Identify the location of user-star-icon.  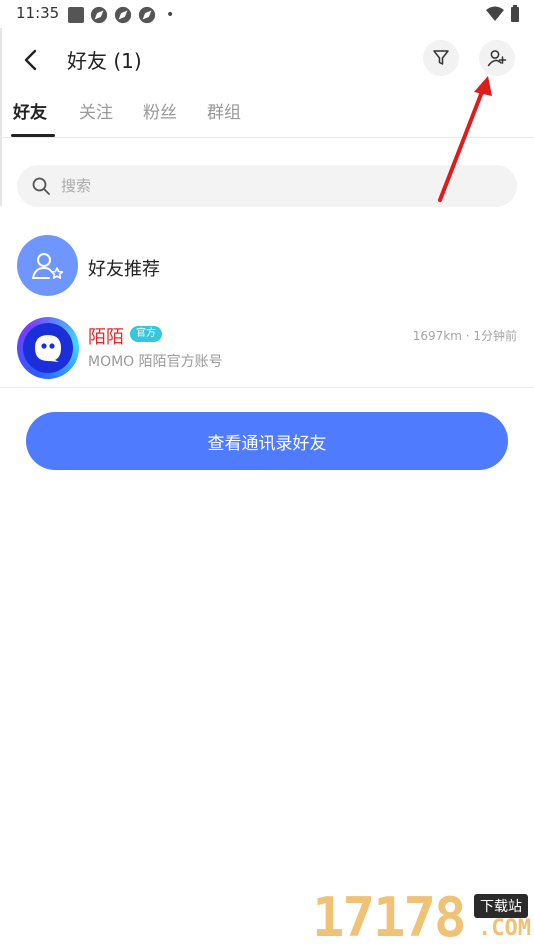
(47, 265).